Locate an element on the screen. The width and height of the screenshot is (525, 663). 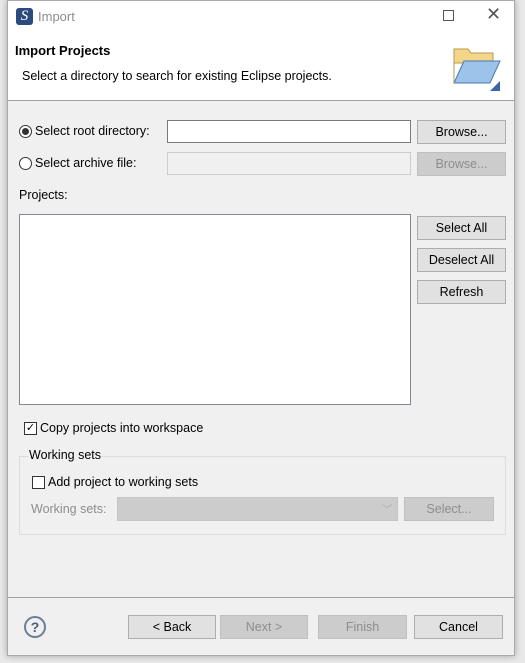
working-sets-combo: ﹀ is located at coordinates (257, 509).